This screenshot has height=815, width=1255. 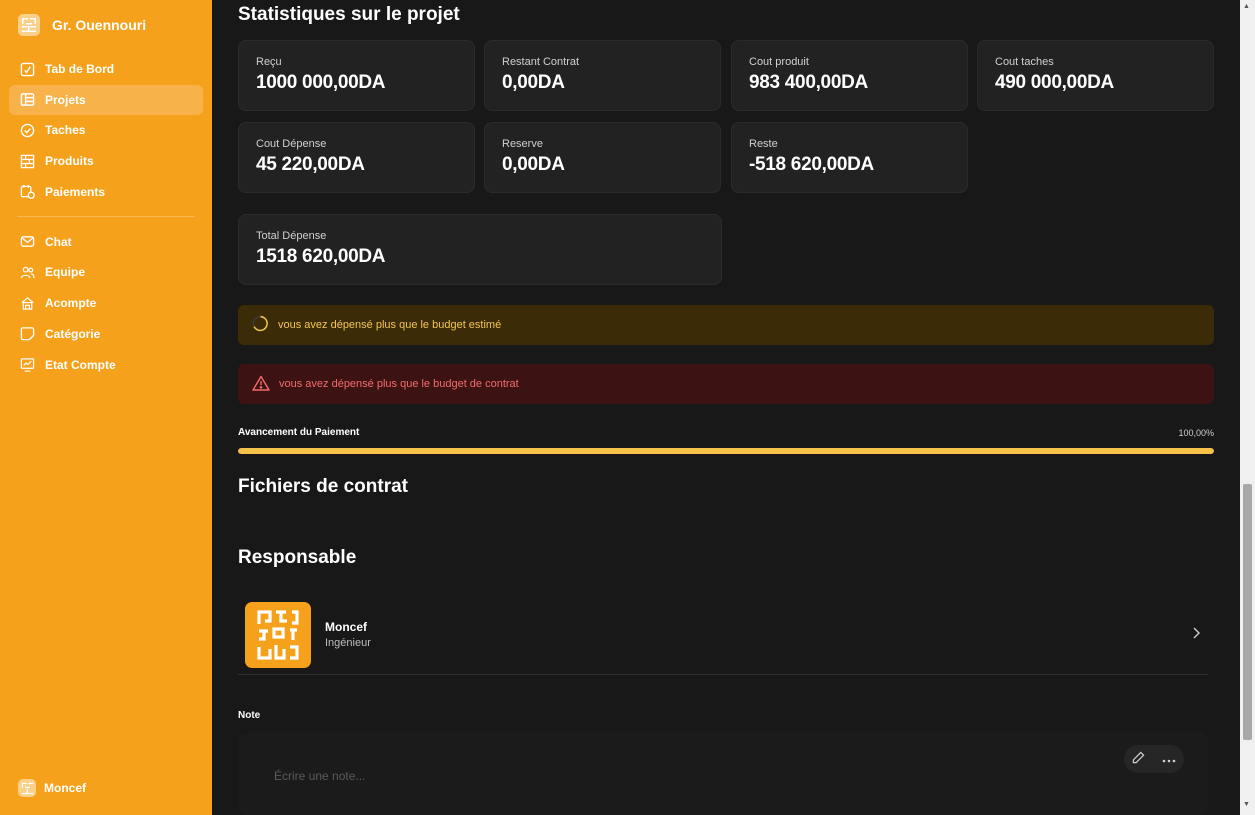 What do you see at coordinates (346, 627) in the screenshot?
I see `responsable-name: Moncef` at bounding box center [346, 627].